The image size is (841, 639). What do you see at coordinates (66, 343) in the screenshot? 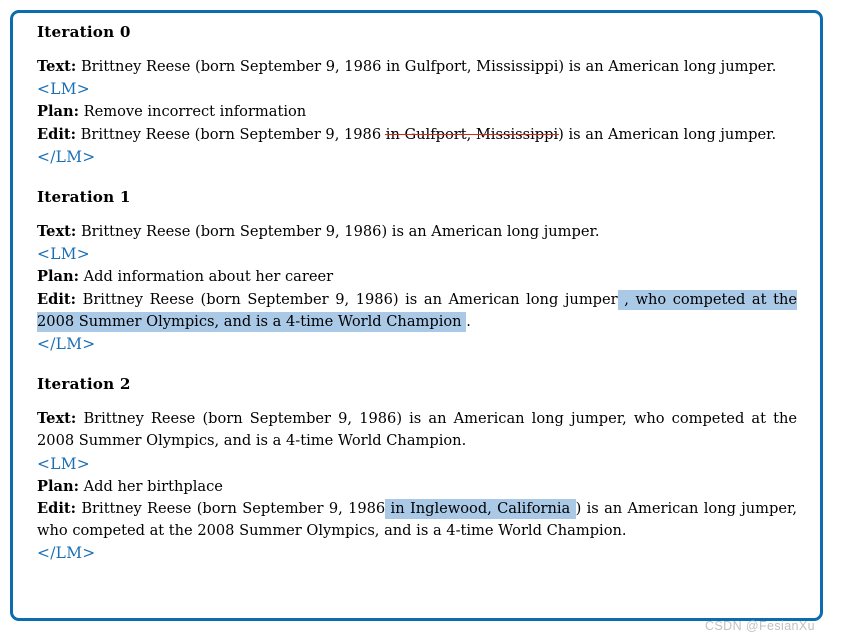
I see `lm-close-tag-1: </LM>` at bounding box center [66, 343].